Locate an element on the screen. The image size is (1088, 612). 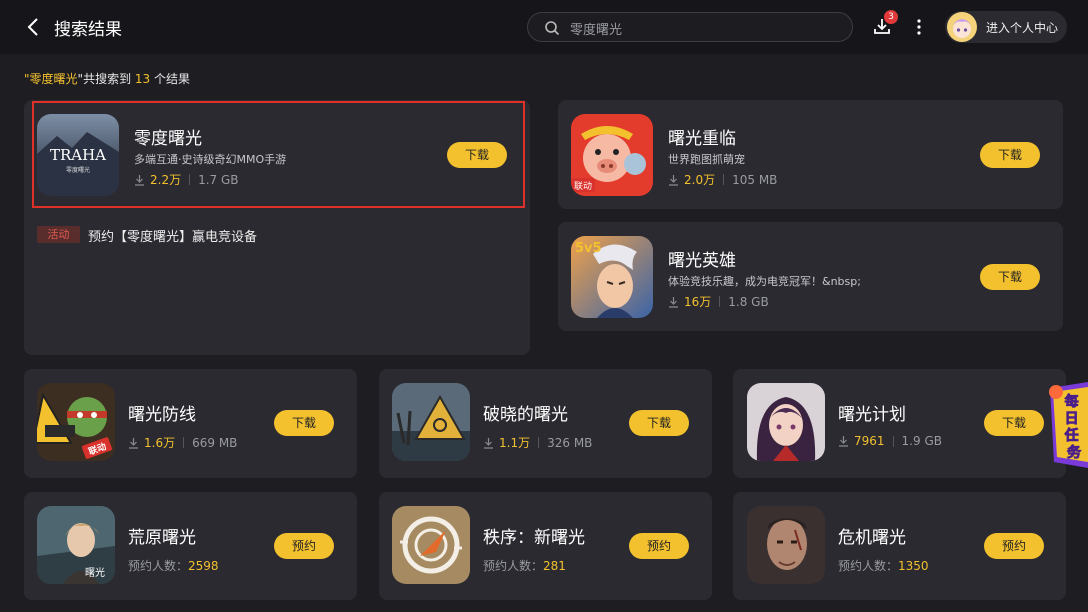
page-title: 搜索结果 is located at coordinates (88, 30).